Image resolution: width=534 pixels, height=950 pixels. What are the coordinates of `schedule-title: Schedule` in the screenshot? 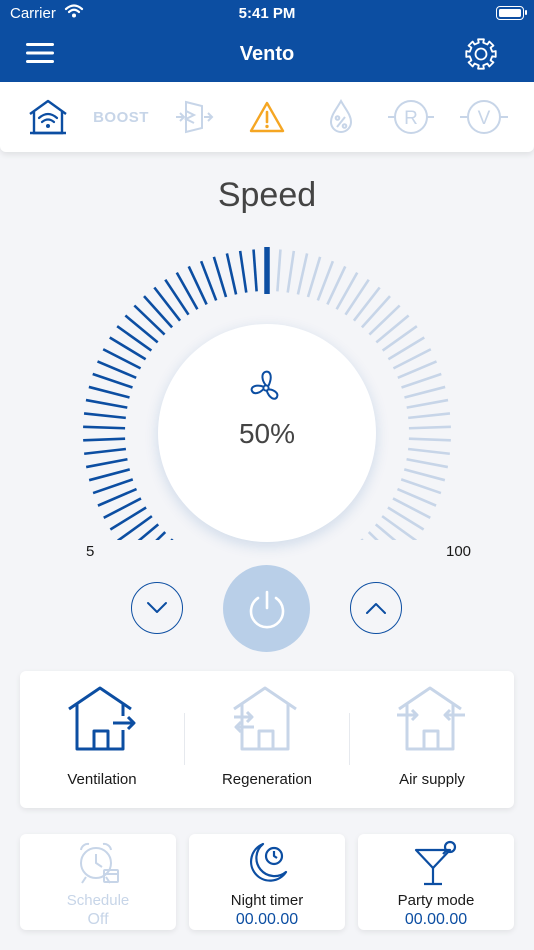 It's located at (98, 900).